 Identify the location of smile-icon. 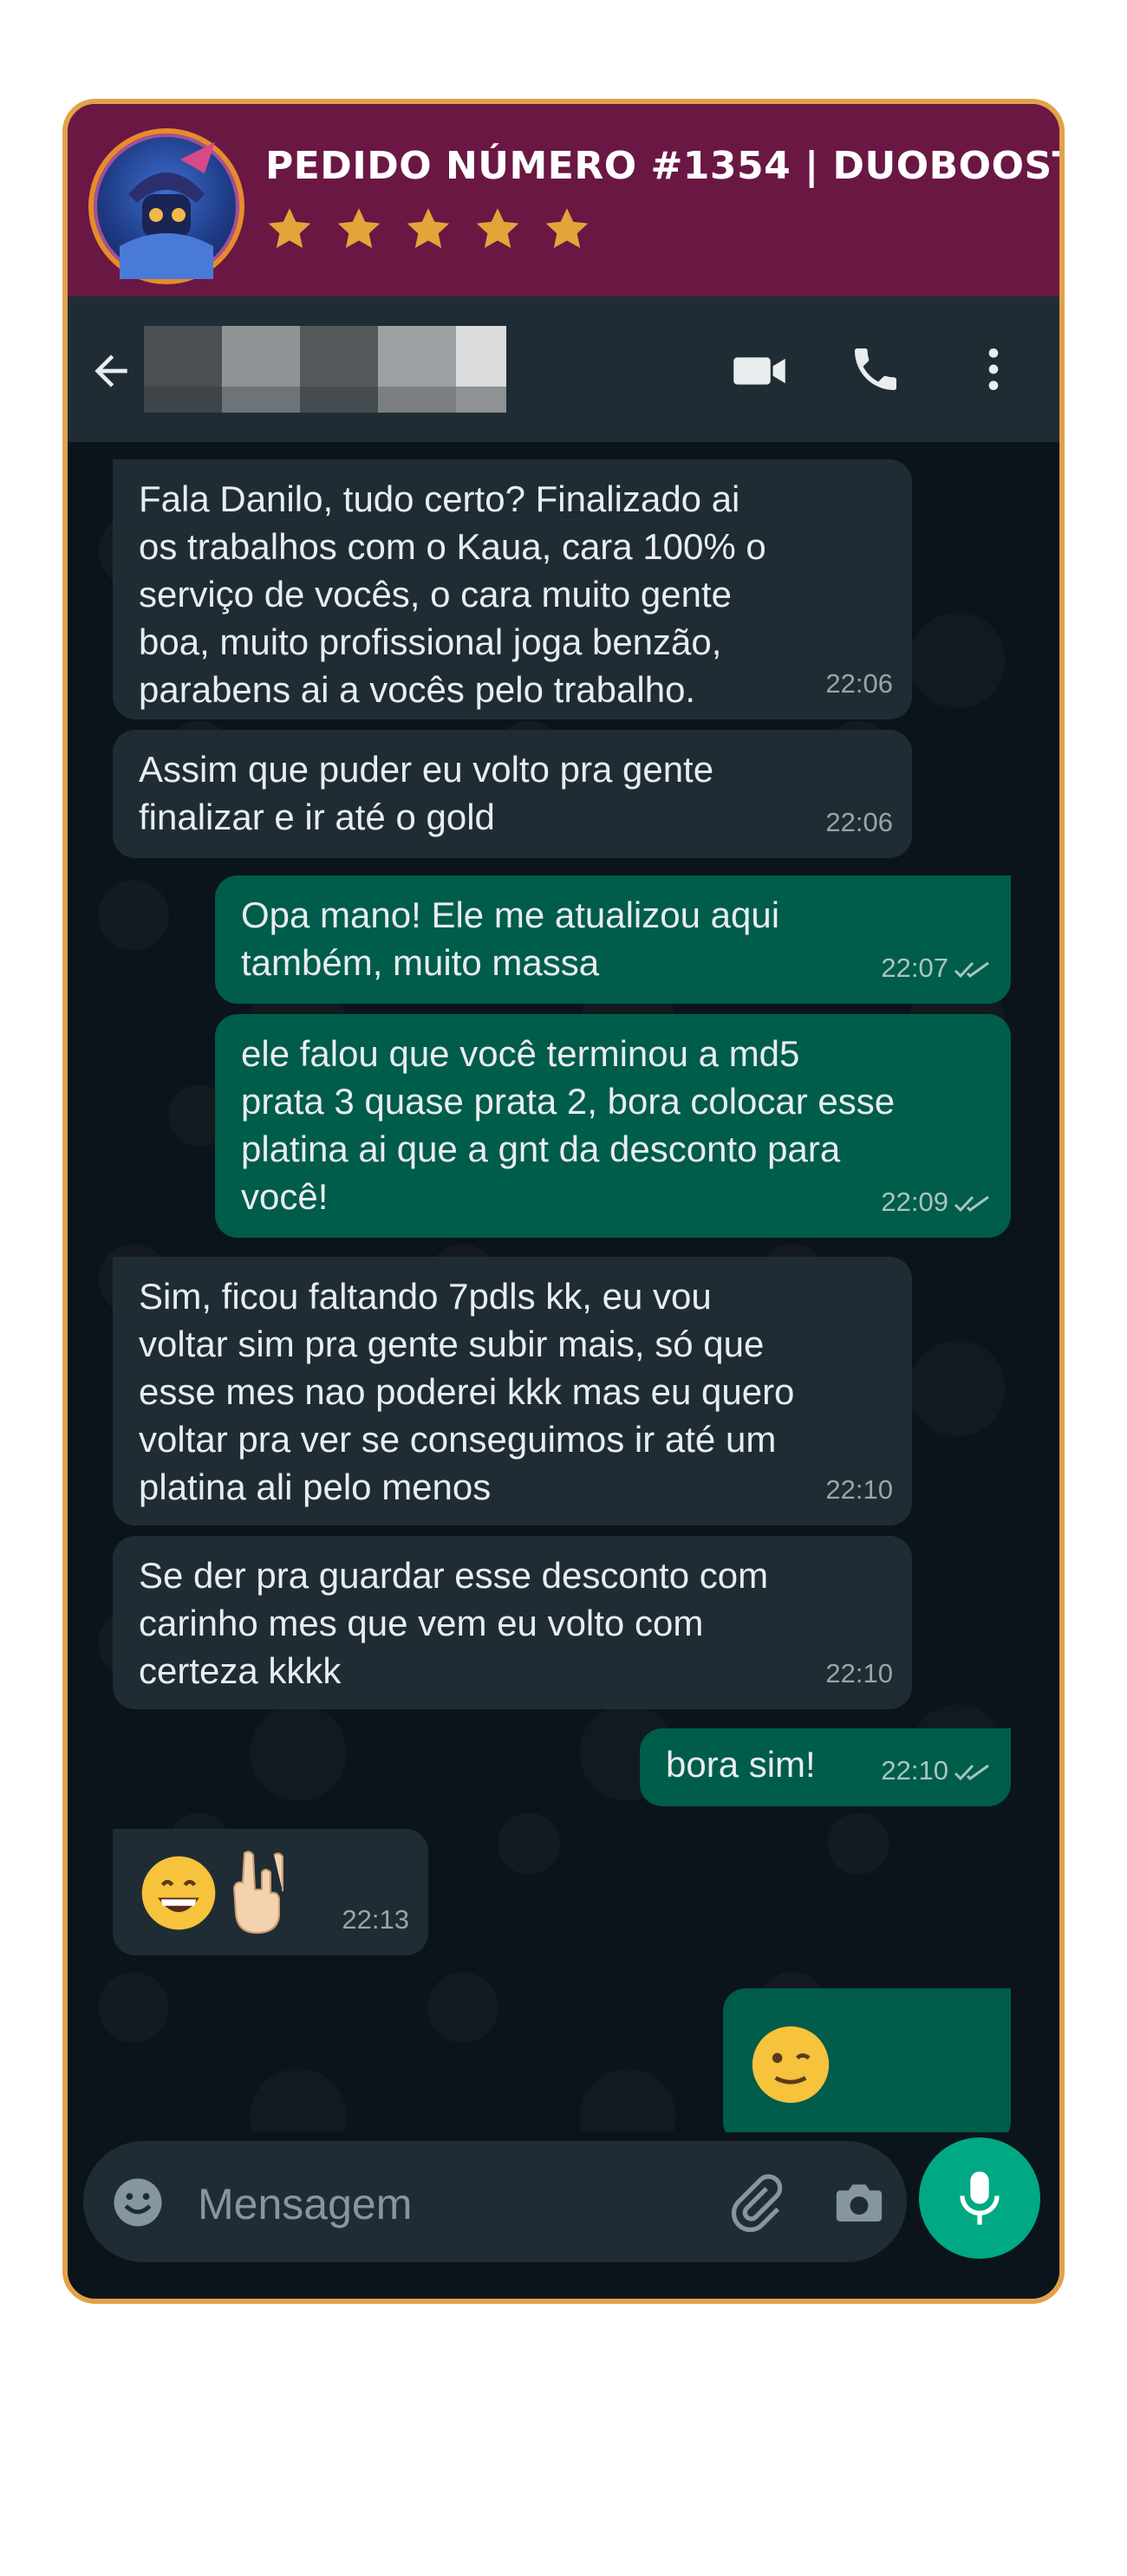
(137, 2202).